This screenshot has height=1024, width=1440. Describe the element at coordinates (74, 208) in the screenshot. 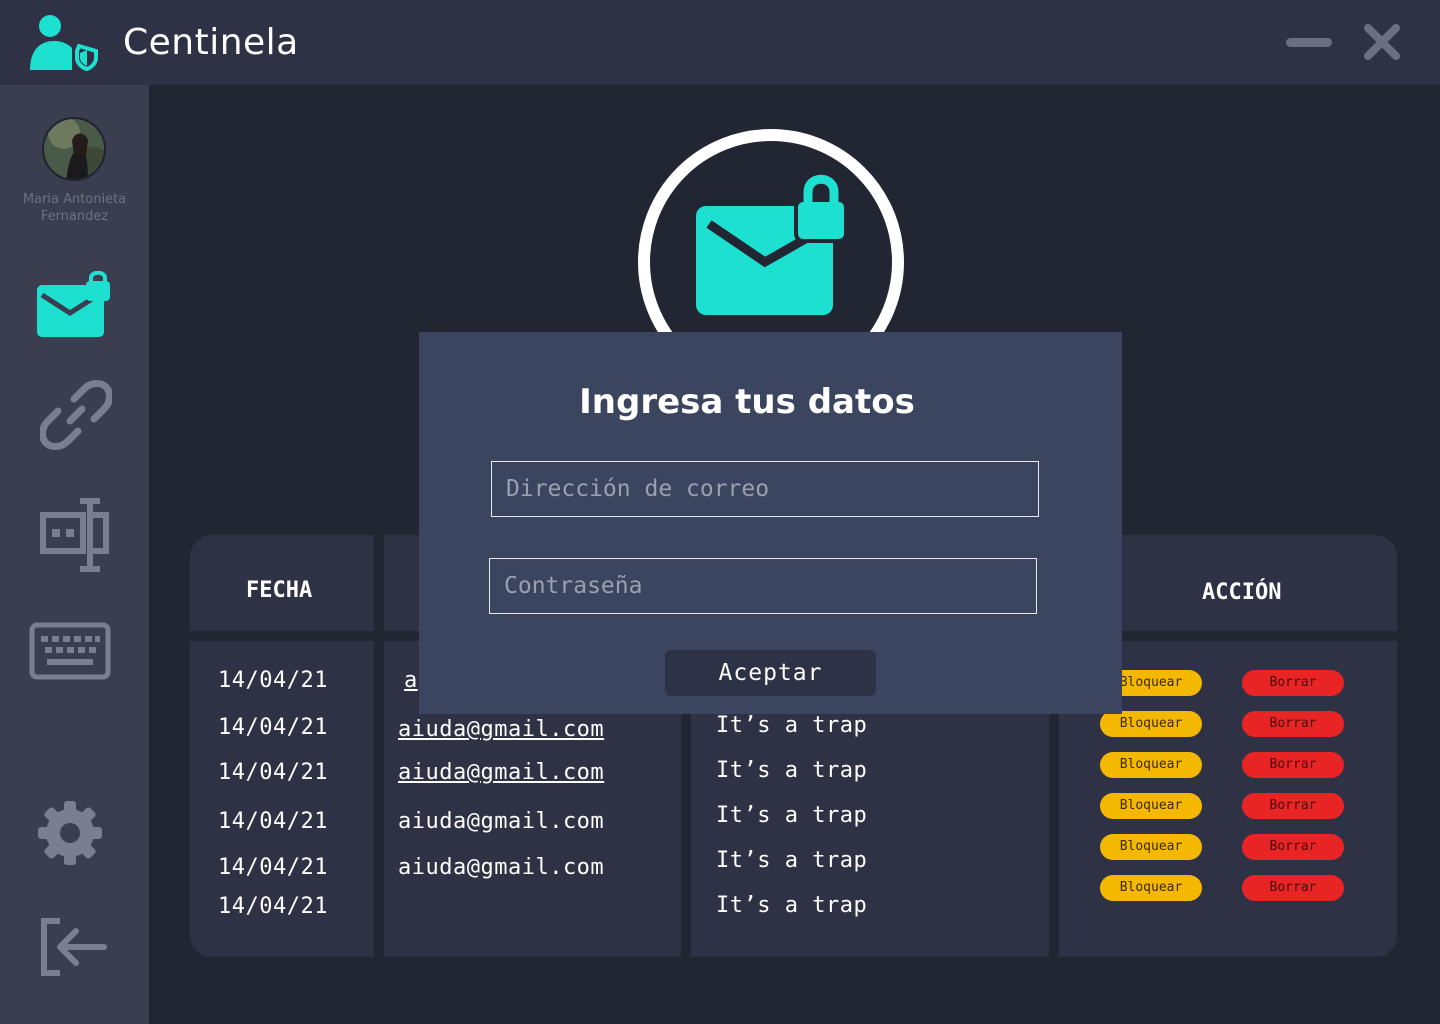

I see `user-name: Maria Antonieta Fernandez` at that location.